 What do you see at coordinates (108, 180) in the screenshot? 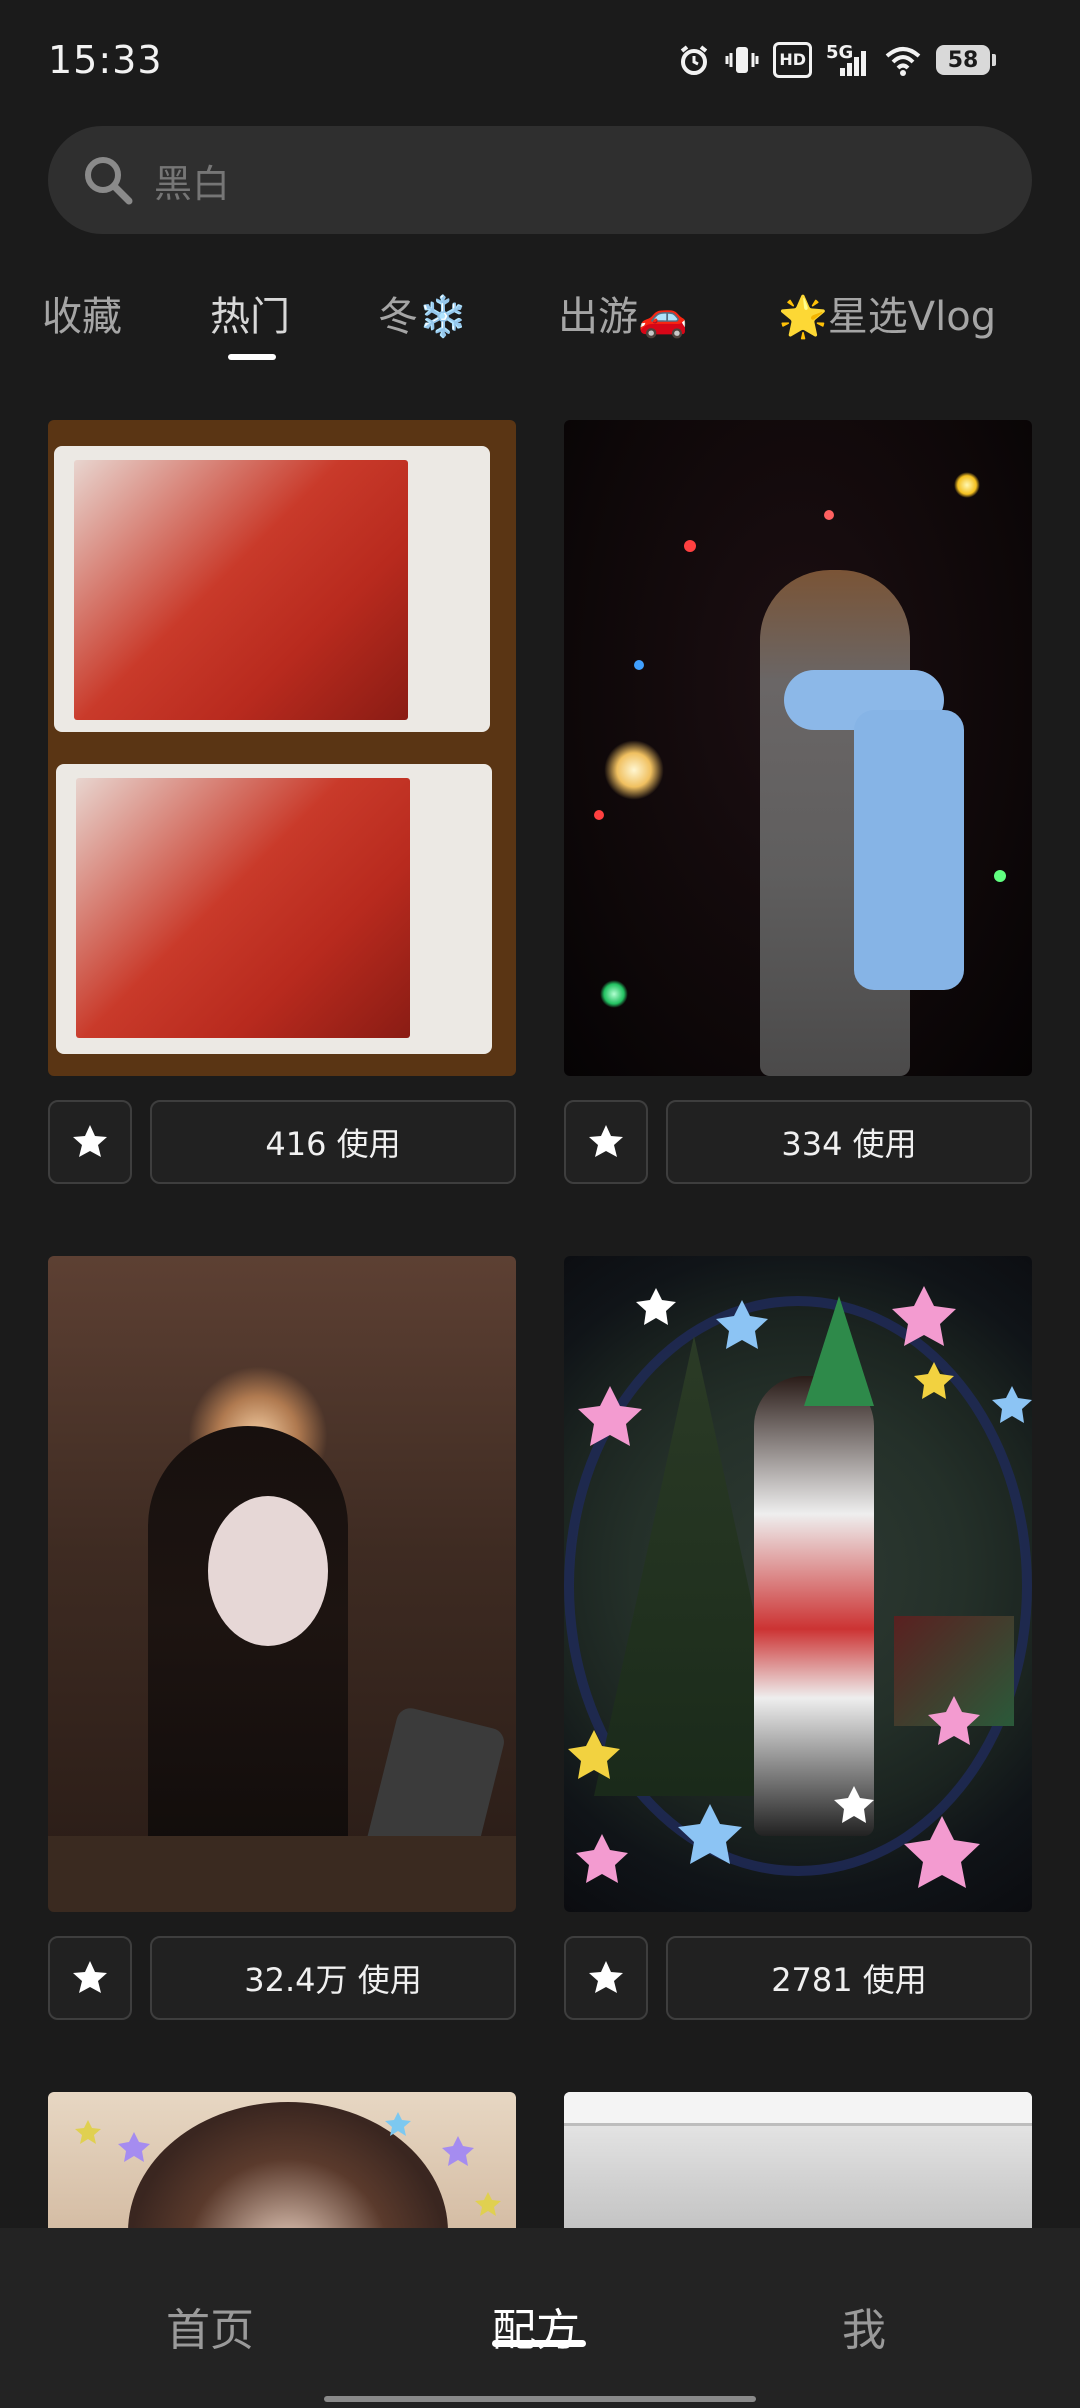
I see `search-icon` at bounding box center [108, 180].